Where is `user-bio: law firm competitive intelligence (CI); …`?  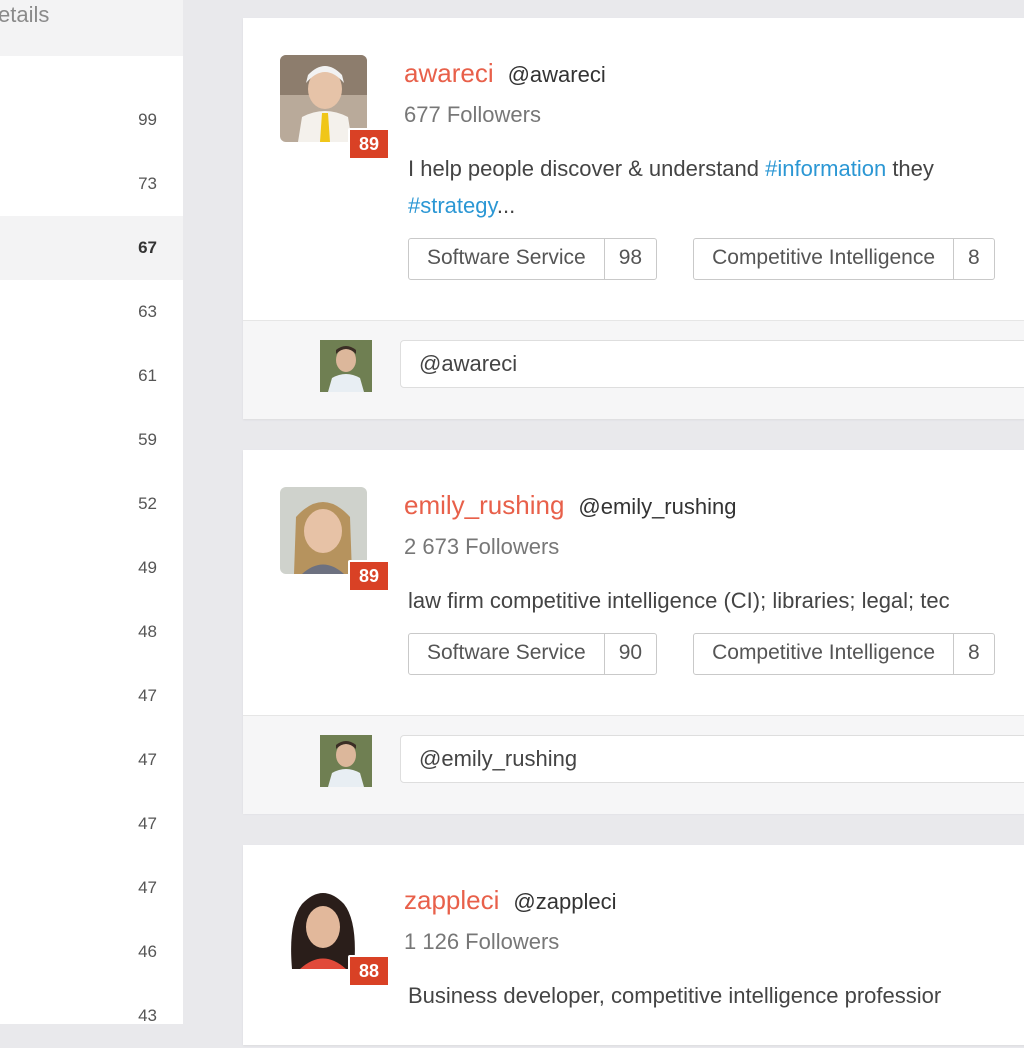 user-bio: law firm competitive intelligence (CI); … is located at coordinates (679, 600).